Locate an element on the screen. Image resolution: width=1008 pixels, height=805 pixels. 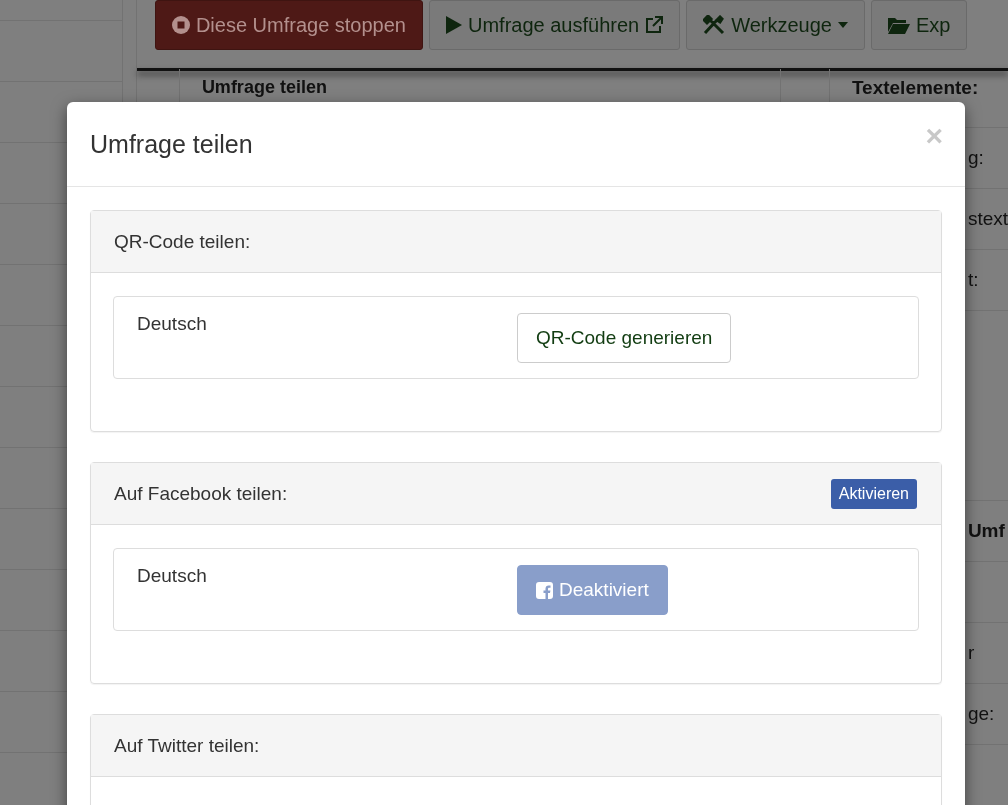
panel-heading: Auf Twitter teilen: is located at coordinates (187, 745).